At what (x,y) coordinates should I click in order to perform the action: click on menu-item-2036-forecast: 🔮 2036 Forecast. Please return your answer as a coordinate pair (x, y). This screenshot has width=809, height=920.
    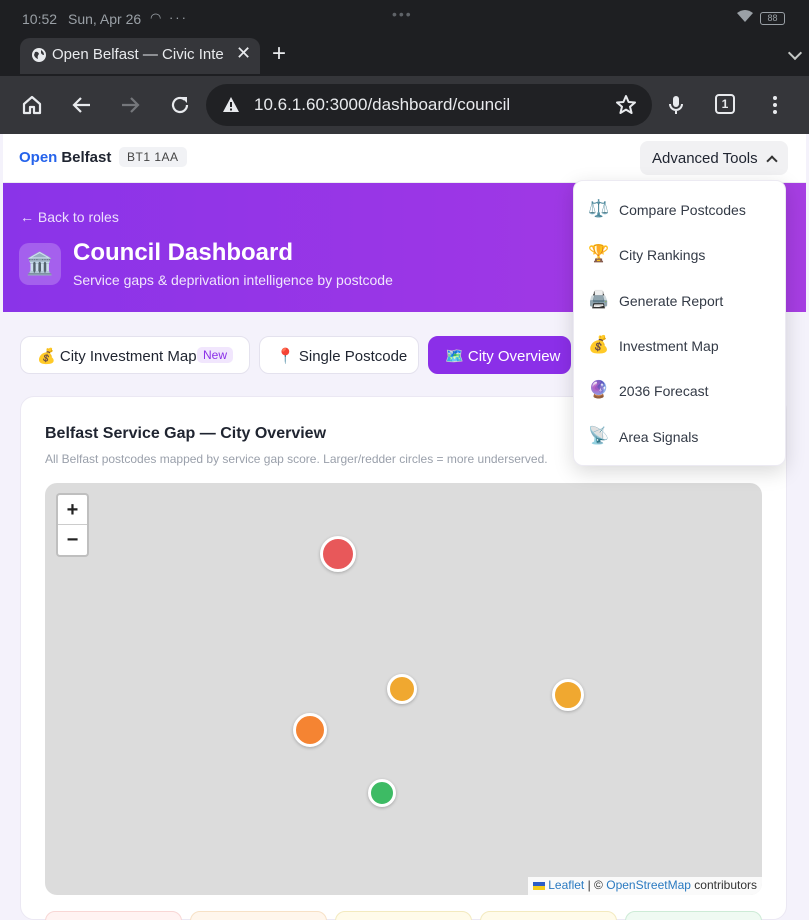
    Looking at the image, I should click on (680, 390).